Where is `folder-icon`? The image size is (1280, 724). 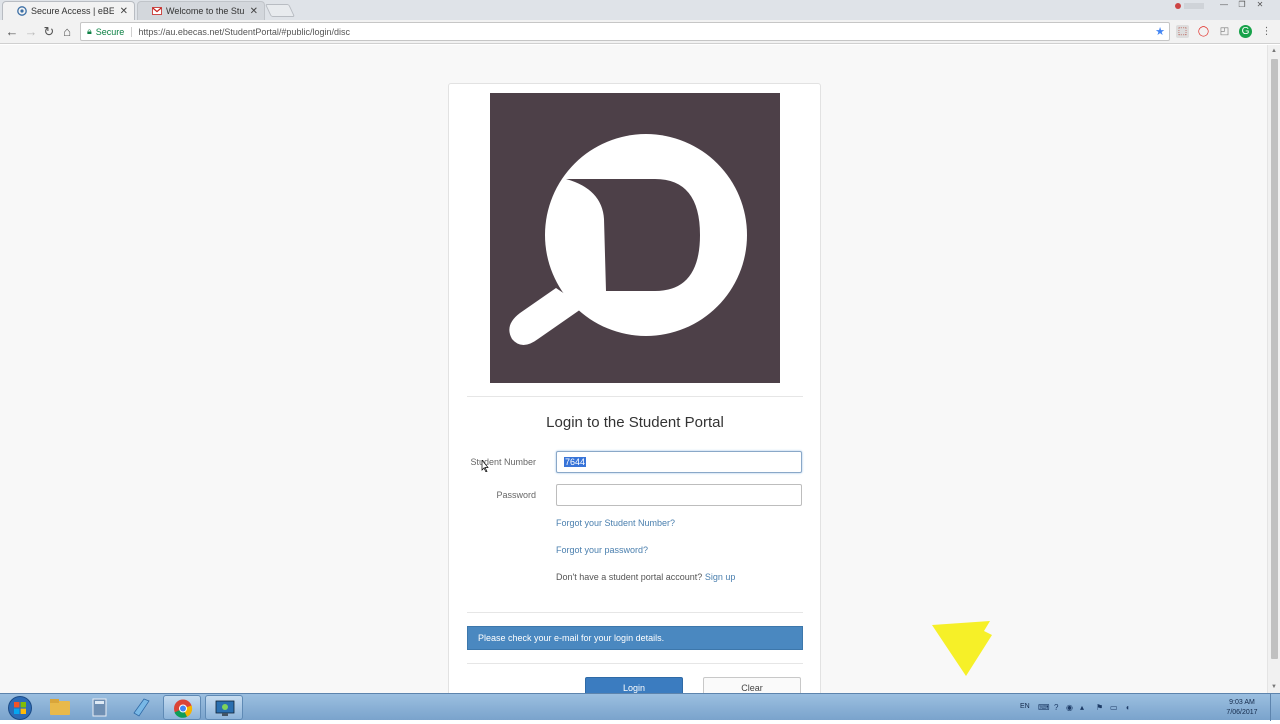
folder-icon is located at coordinates (60, 707).